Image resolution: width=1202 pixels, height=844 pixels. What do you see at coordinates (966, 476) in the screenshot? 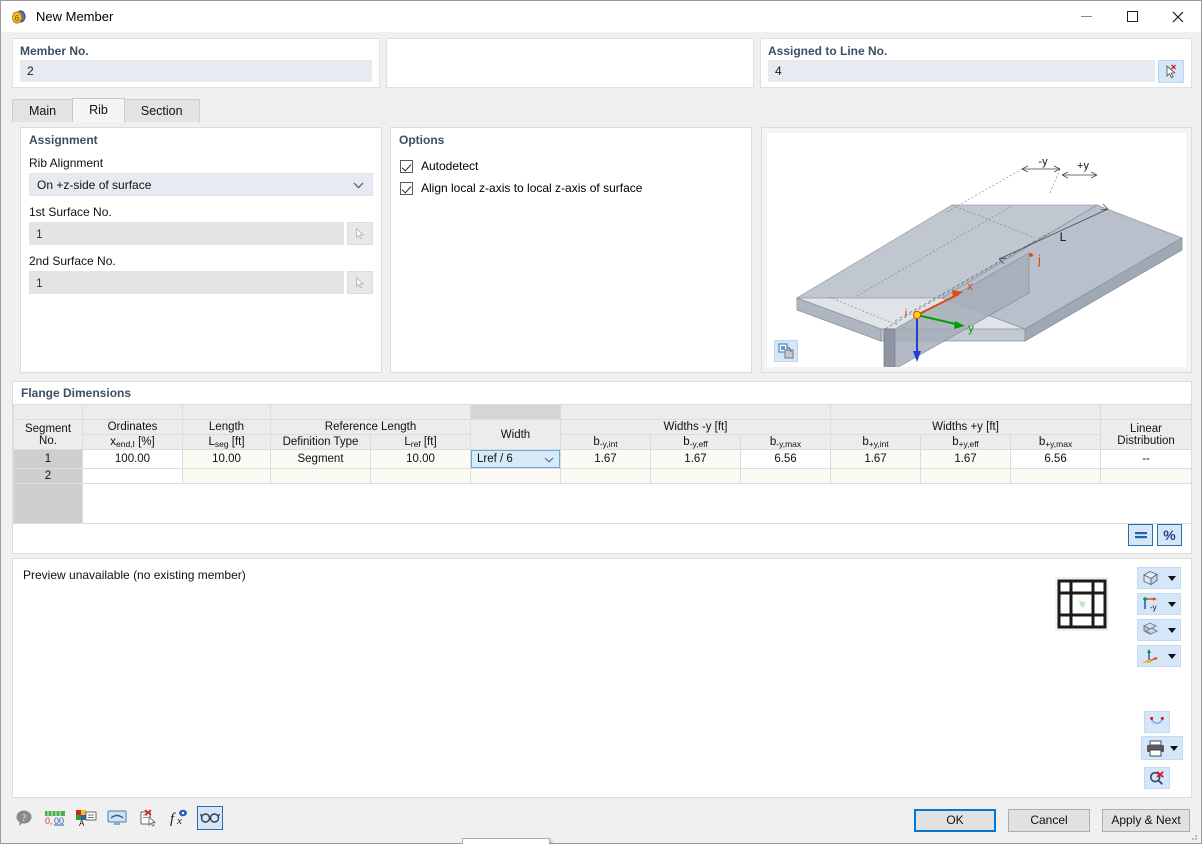
I see `row-2-b-plus-y-eff` at bounding box center [966, 476].